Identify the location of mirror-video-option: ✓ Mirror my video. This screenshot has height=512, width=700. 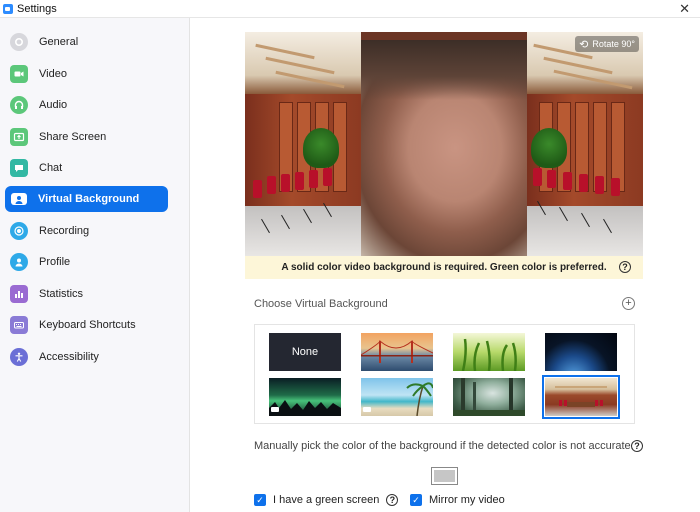
(457, 500).